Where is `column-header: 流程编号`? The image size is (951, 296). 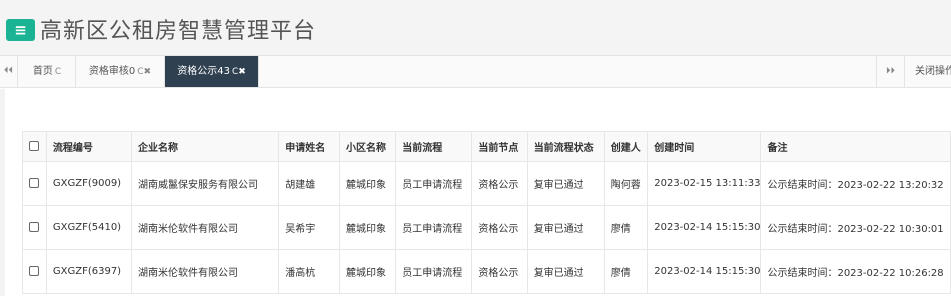
column-header: 流程编号 is located at coordinates (89, 146).